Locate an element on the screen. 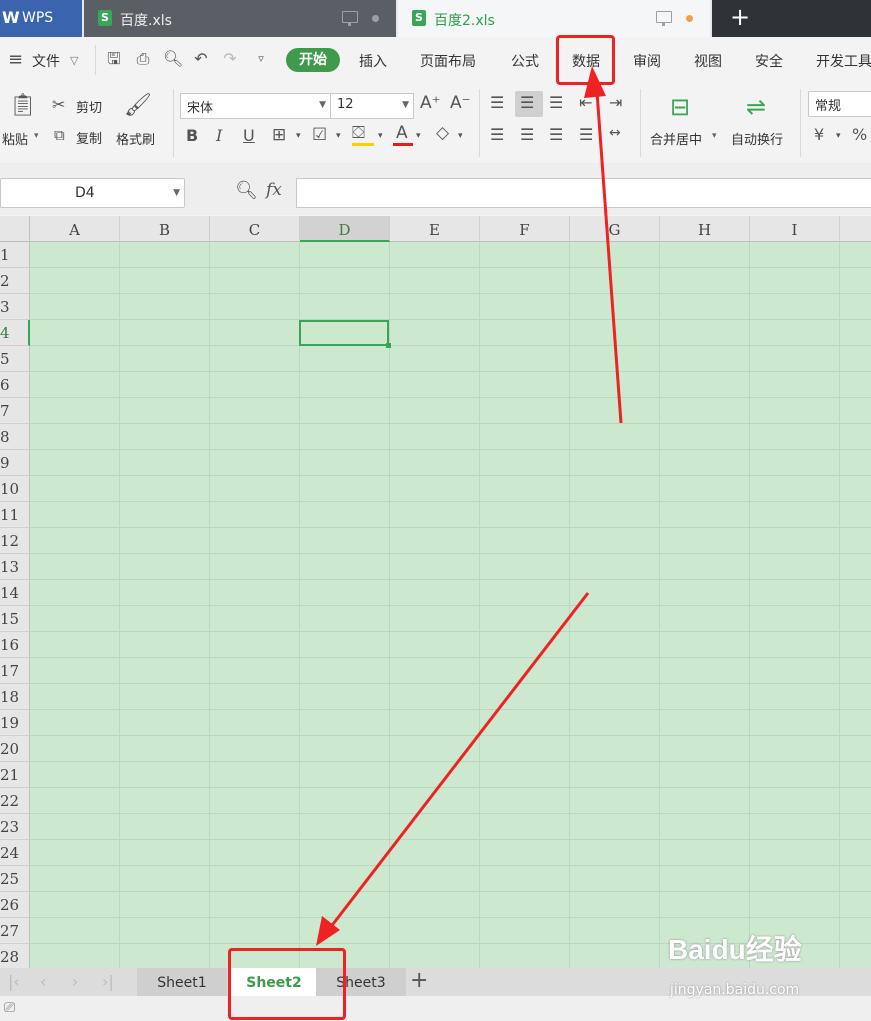 This screenshot has height=1021, width=871. baidu-watermark: Baidu经验 jingyan.baidu.com is located at coordinates (735, 963).